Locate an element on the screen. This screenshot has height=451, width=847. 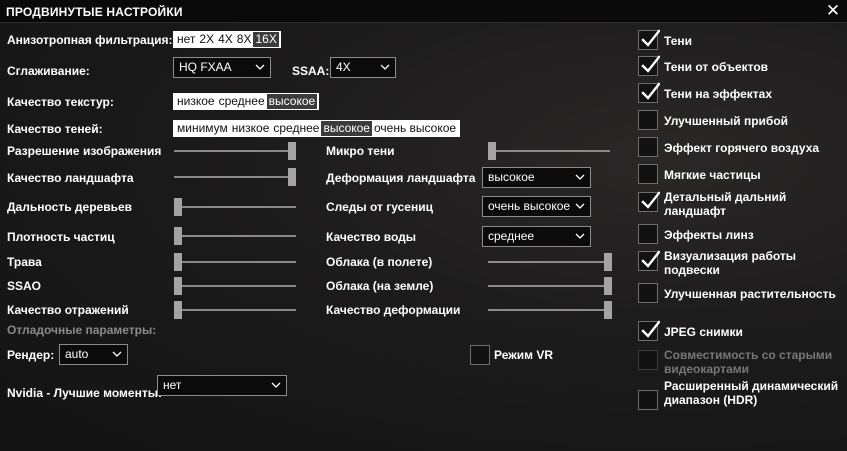
water-dropdown: среднее is located at coordinates (536, 236).